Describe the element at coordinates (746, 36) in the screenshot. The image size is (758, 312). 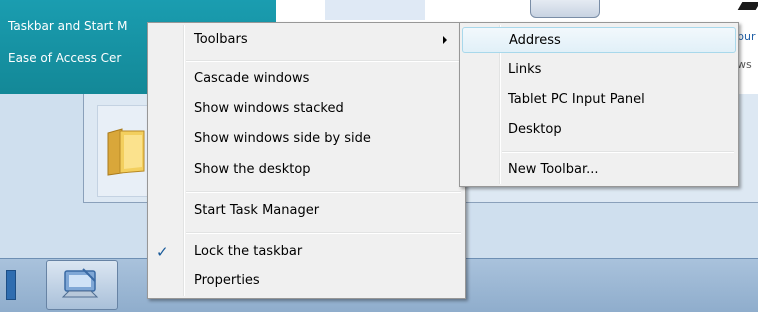
I see `background-link-fragment: bur` at that location.